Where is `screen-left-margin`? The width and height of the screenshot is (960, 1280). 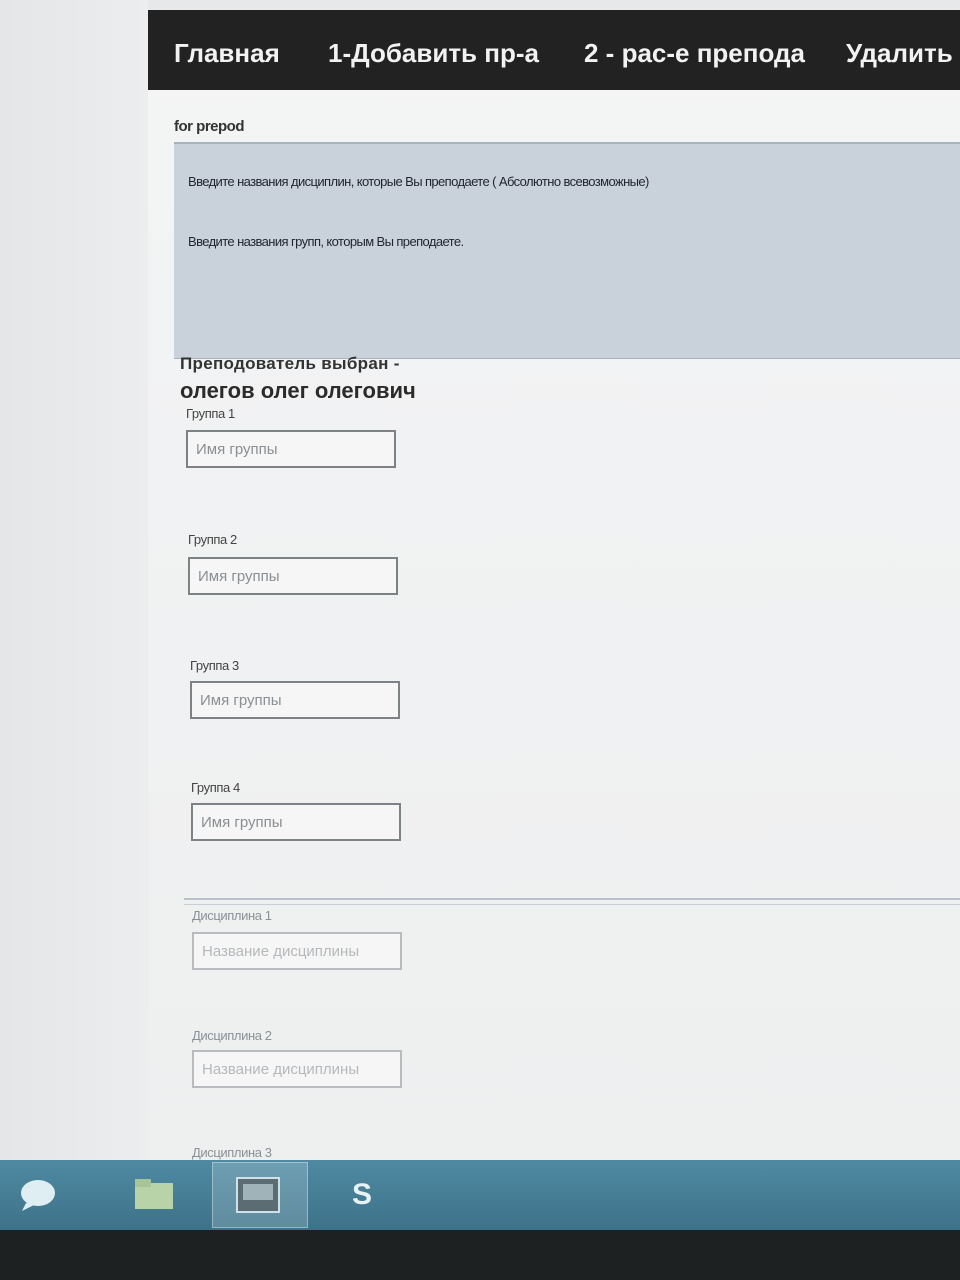 screen-left-margin is located at coordinates (74, 580).